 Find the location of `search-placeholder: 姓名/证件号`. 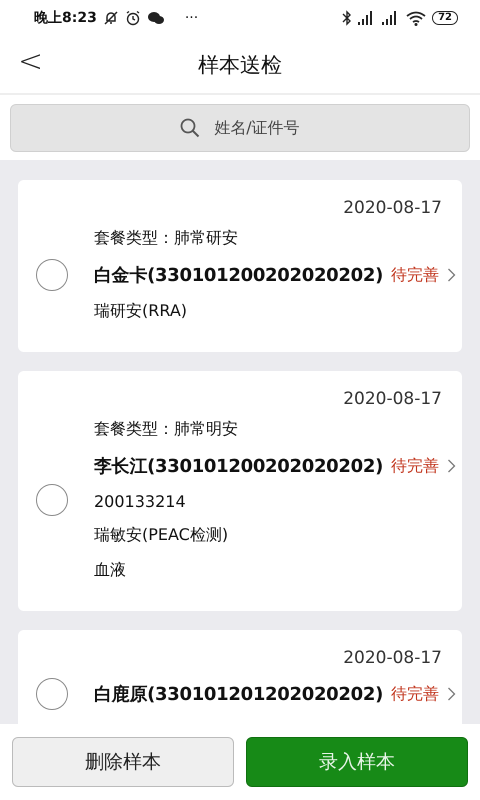

search-placeholder: 姓名/证件号 is located at coordinates (257, 128).